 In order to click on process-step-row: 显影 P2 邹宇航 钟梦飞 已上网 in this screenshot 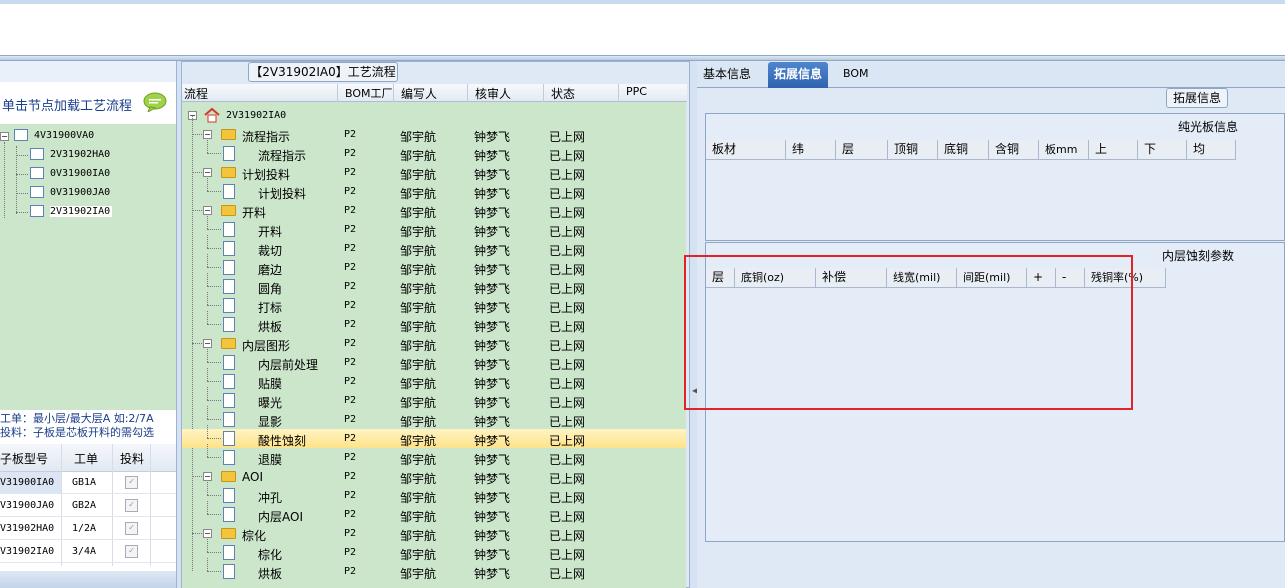, I will do `click(434, 417)`.